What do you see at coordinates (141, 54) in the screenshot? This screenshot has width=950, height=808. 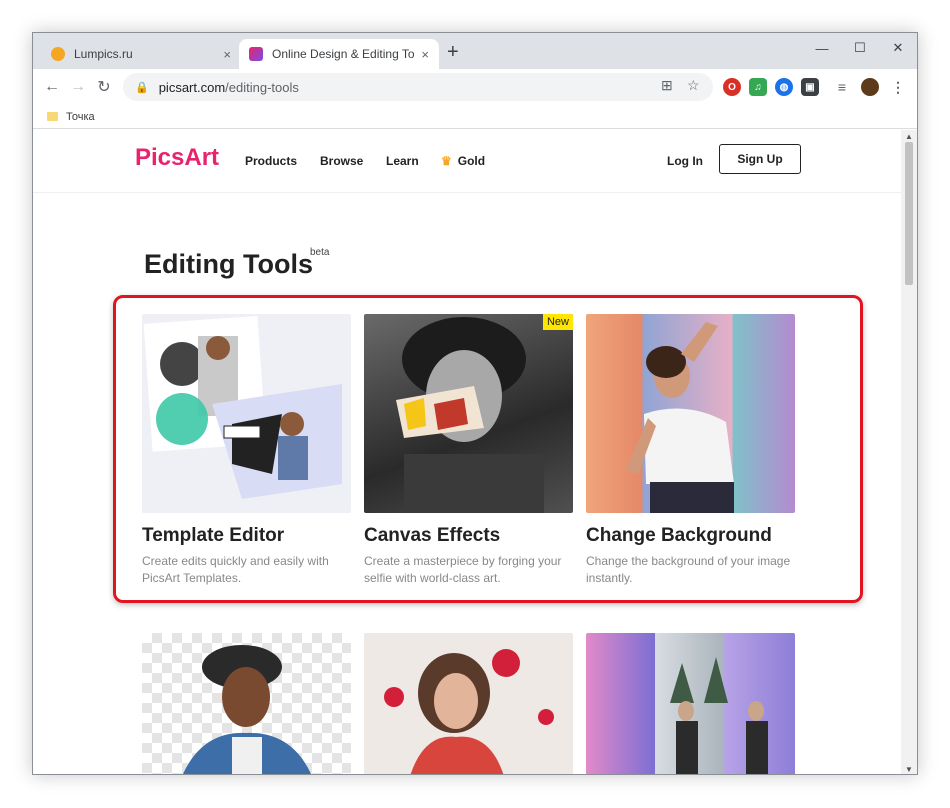 I see `tab-lumpics: Lumpics.ru ×` at bounding box center [141, 54].